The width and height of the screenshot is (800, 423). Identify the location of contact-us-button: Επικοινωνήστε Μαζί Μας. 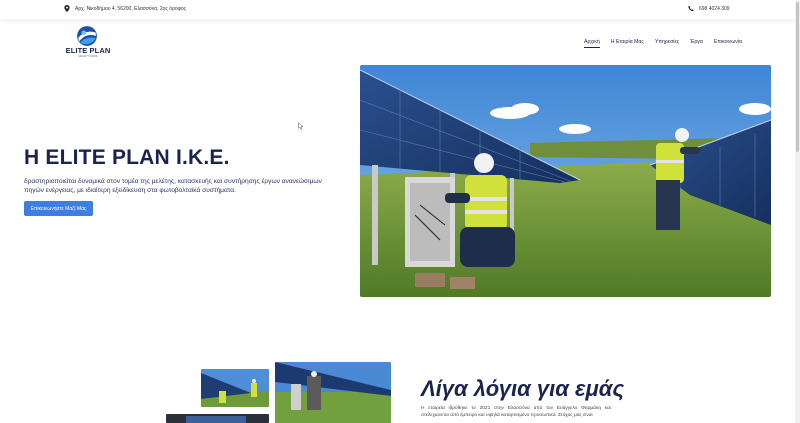
(58, 208).